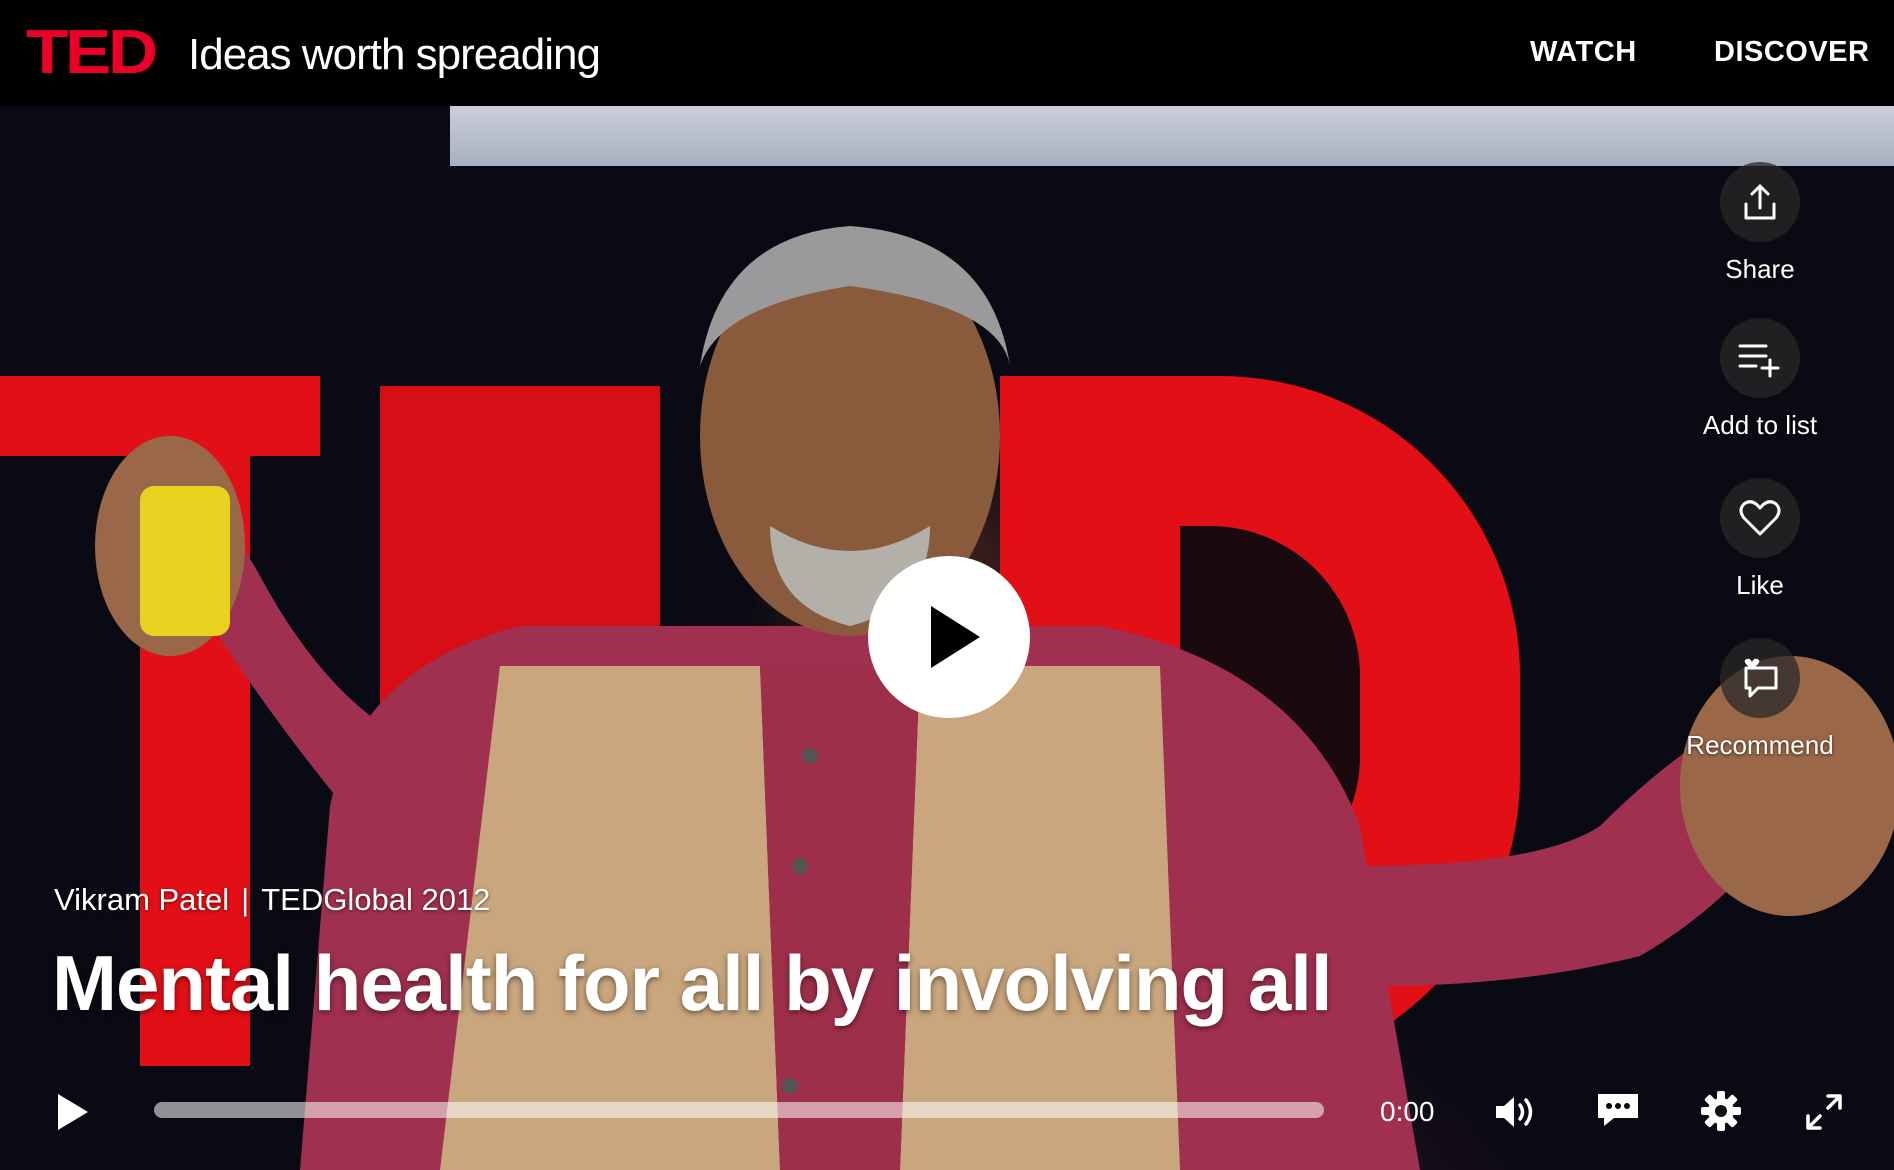 The image size is (1894, 1170). I want to click on fullscreen-icon, so click(1824, 1112).